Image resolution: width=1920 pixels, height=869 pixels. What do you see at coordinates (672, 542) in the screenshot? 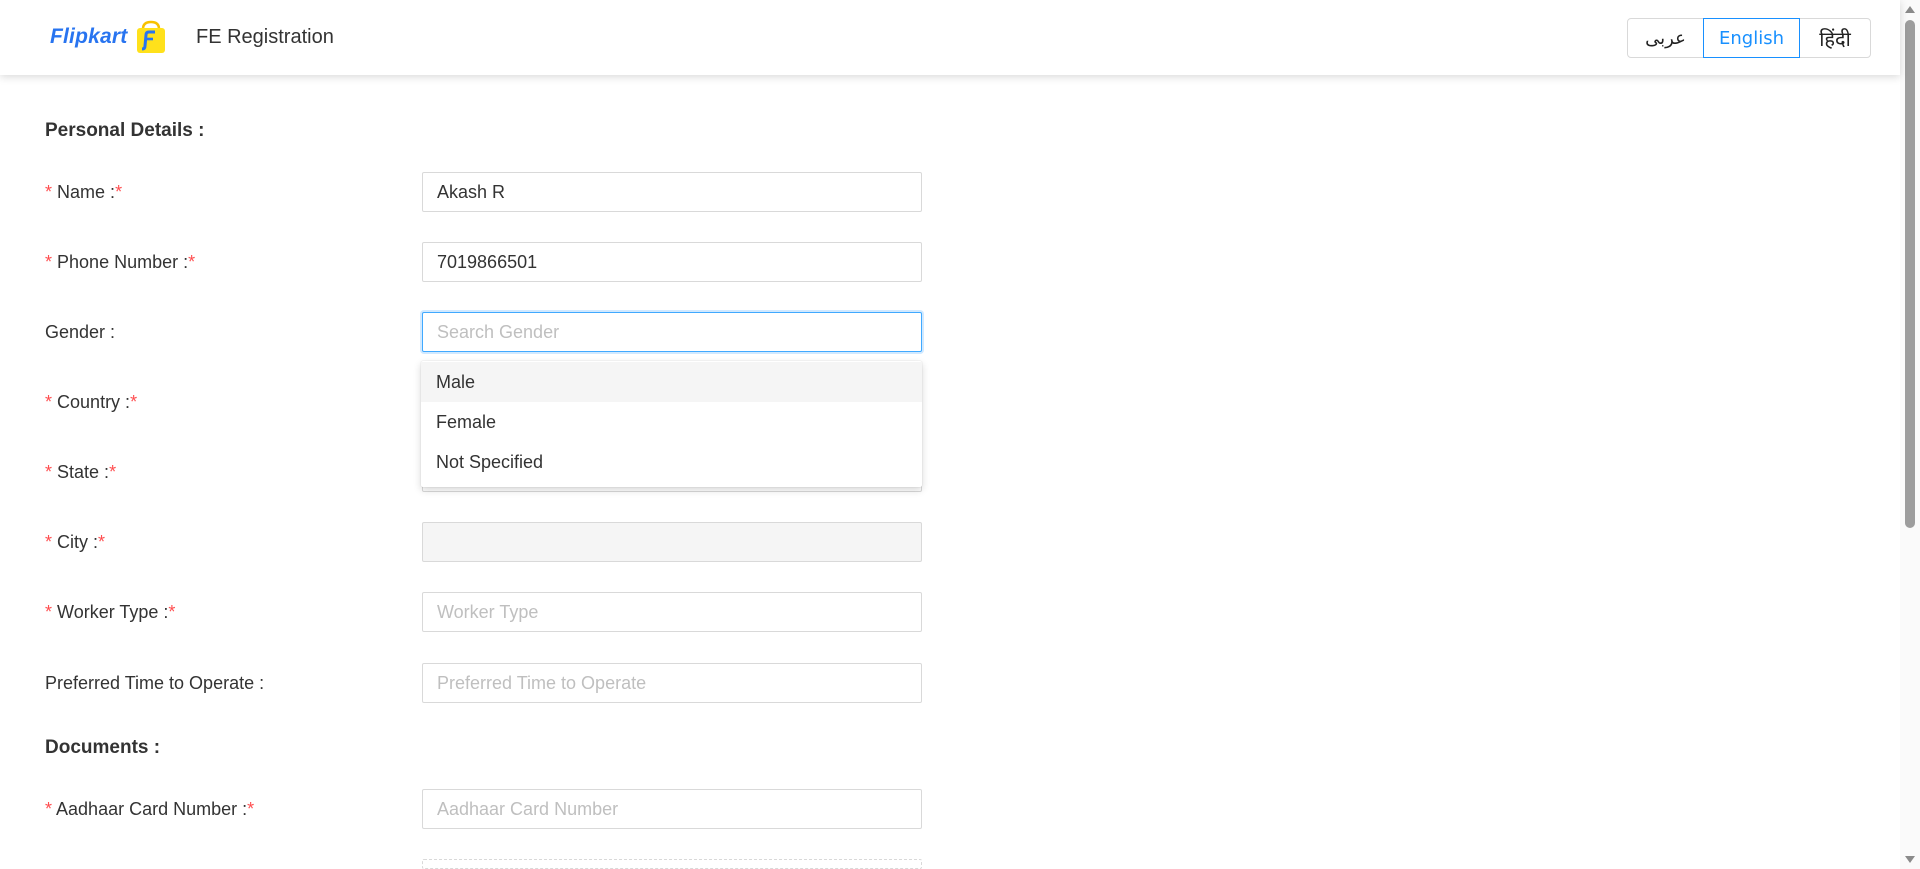
I see `city-input` at bounding box center [672, 542].